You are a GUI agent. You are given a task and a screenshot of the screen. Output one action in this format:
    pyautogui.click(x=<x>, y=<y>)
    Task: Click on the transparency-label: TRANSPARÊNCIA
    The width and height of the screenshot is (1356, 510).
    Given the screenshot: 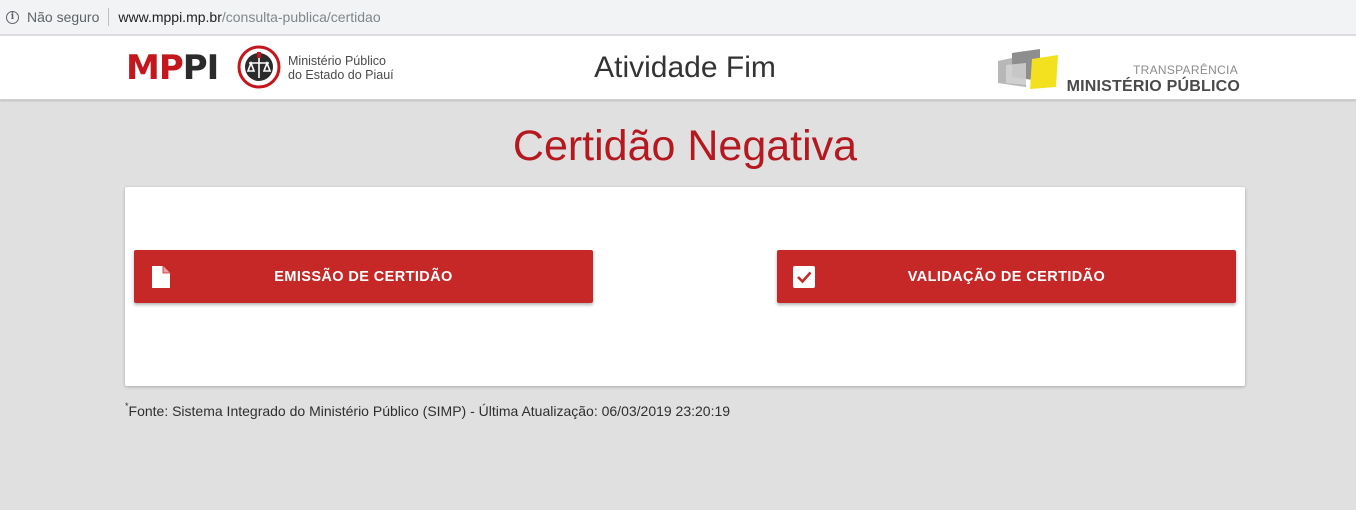 What is the action you would take?
    pyautogui.click(x=1185, y=70)
    